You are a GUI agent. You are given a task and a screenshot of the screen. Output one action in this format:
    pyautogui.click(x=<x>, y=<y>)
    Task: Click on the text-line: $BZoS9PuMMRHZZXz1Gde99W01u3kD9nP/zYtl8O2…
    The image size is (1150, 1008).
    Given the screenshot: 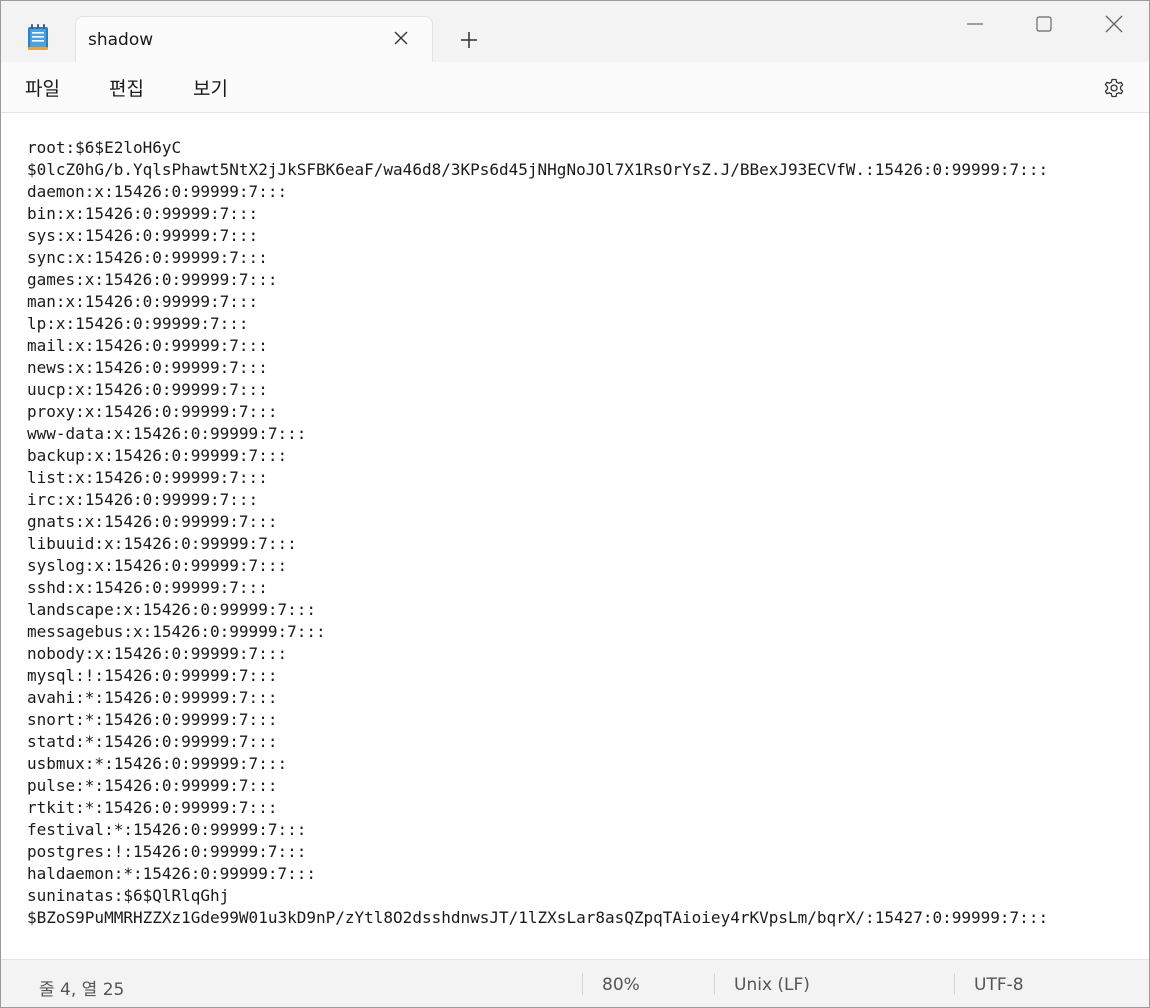 What is the action you would take?
    pyautogui.click(x=538, y=917)
    